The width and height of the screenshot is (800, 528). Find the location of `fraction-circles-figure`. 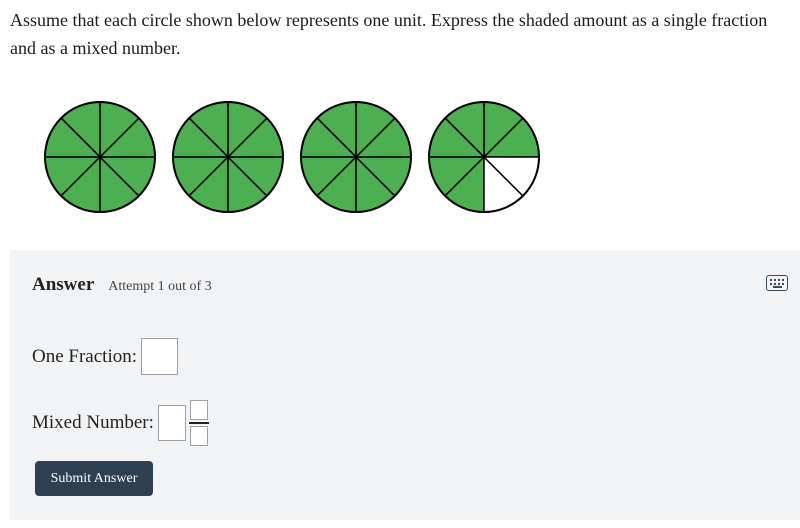

fraction-circles-figure is located at coordinates (292, 157).